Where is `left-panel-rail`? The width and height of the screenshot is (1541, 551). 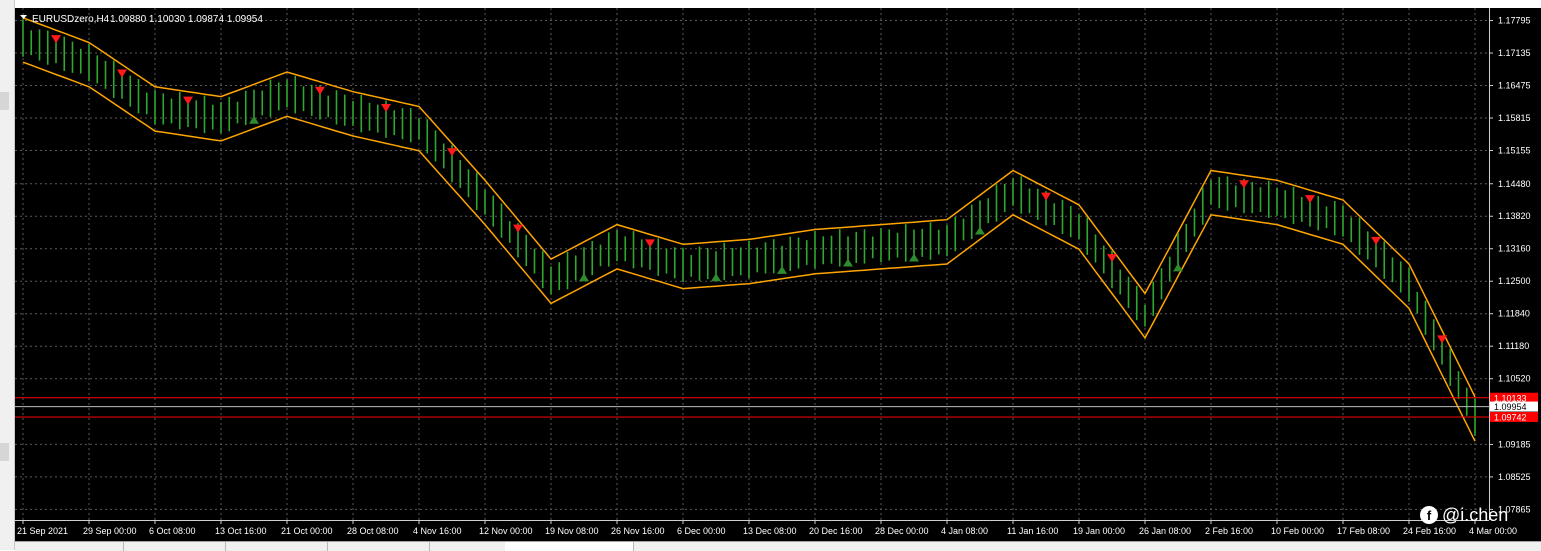
left-panel-rail is located at coordinates (7, 275).